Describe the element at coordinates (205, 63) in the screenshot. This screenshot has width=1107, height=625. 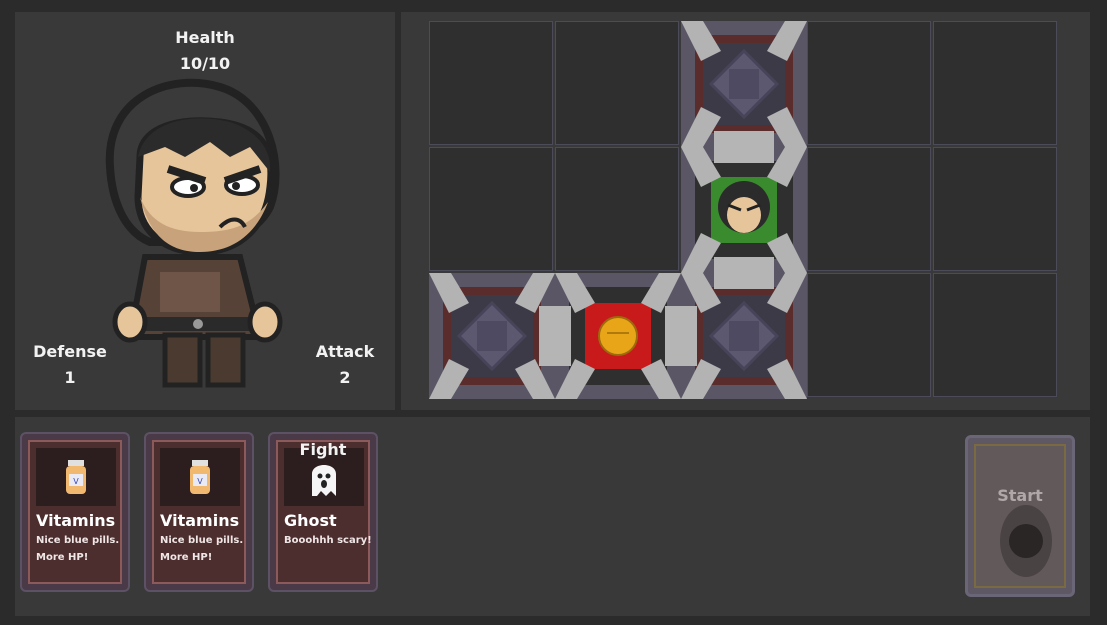
I see `health-value: 10/10` at that location.